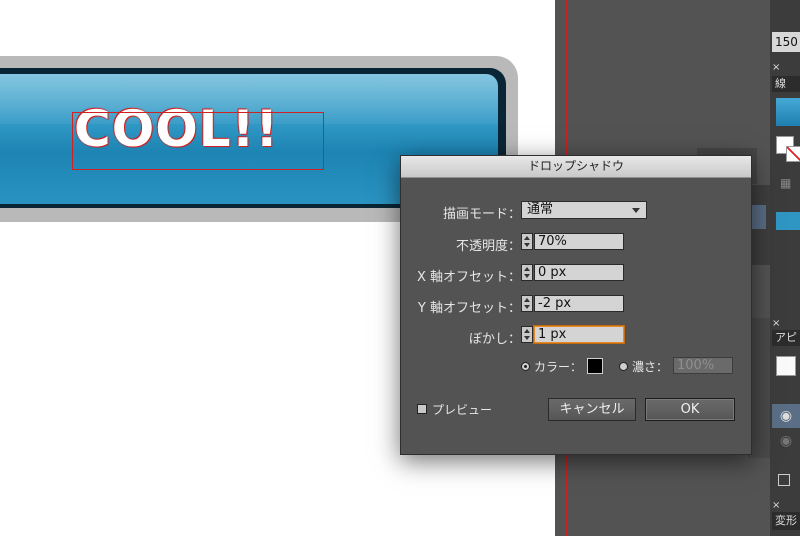 This screenshot has width=800, height=536. Describe the element at coordinates (494, 339) in the screenshot. I see `blur-label: ぼかし：` at that location.